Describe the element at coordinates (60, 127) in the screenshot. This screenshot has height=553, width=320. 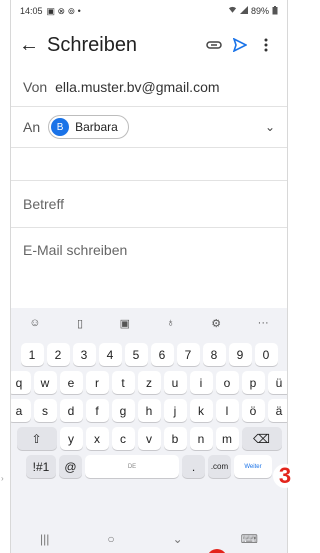
I see `recipient-avatar: B` at that location.